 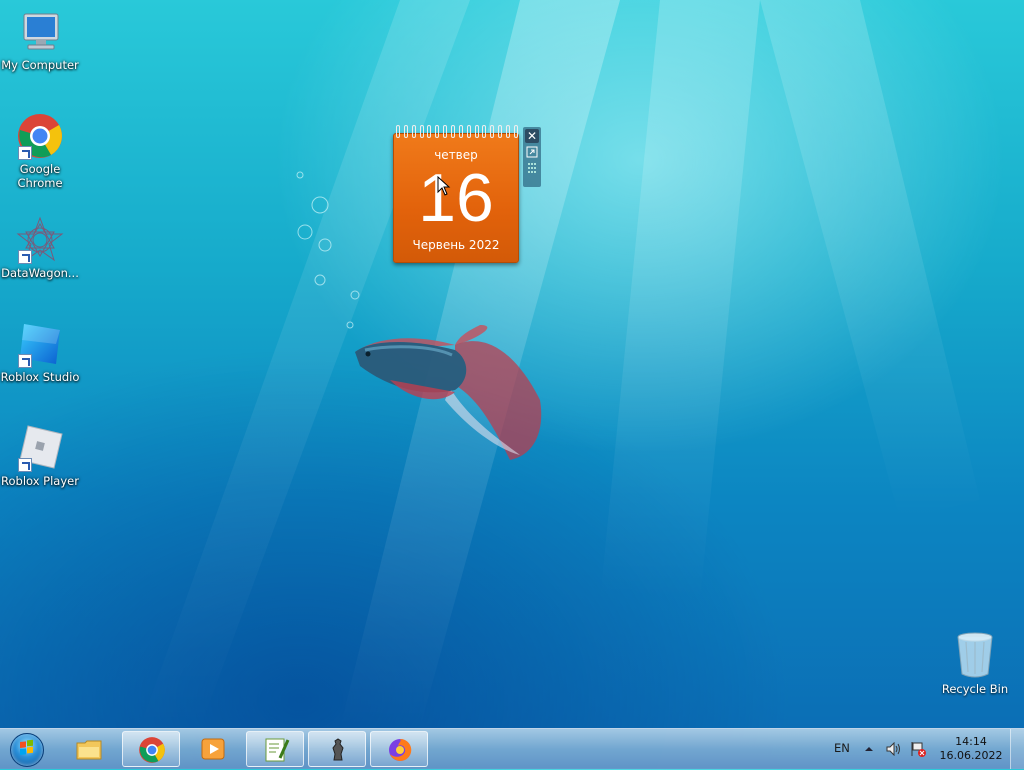 I want to click on mouse-cursor-icon, so click(x=444, y=186).